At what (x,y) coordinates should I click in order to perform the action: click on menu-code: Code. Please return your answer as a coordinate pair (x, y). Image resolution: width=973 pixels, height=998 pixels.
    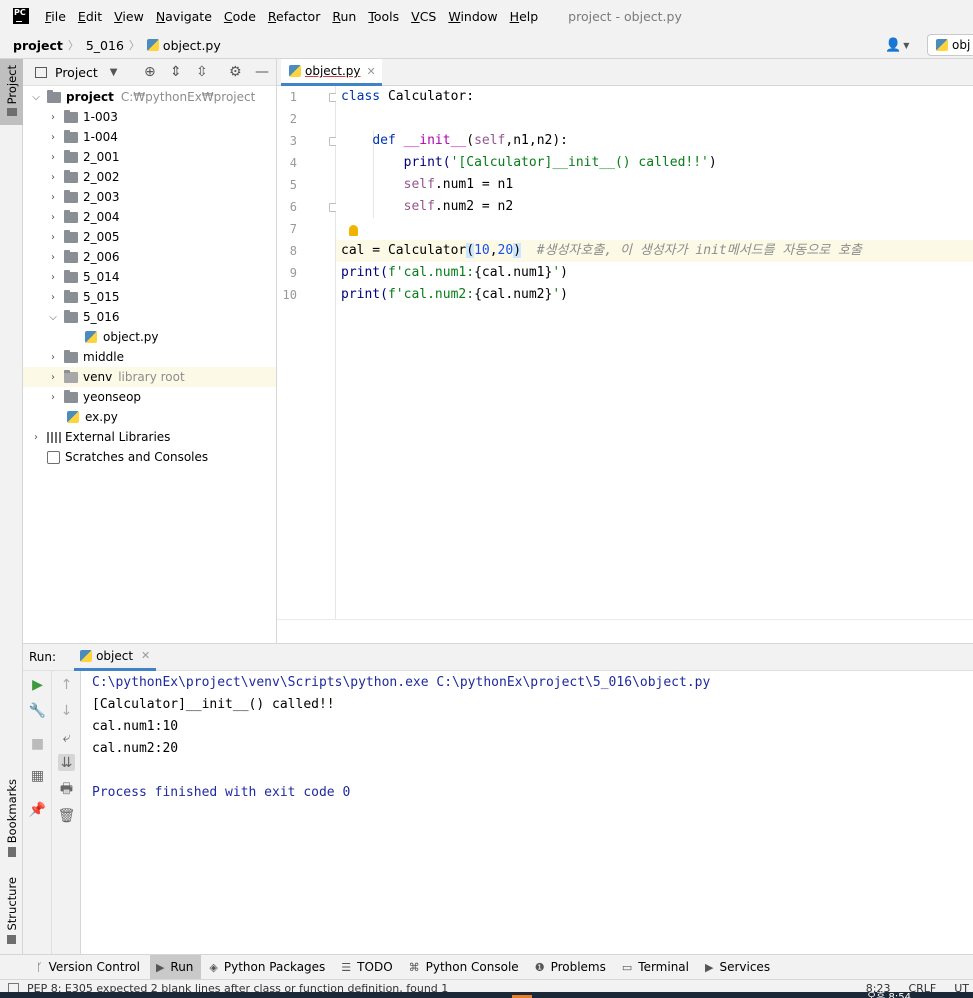
    Looking at the image, I should click on (240, 16).